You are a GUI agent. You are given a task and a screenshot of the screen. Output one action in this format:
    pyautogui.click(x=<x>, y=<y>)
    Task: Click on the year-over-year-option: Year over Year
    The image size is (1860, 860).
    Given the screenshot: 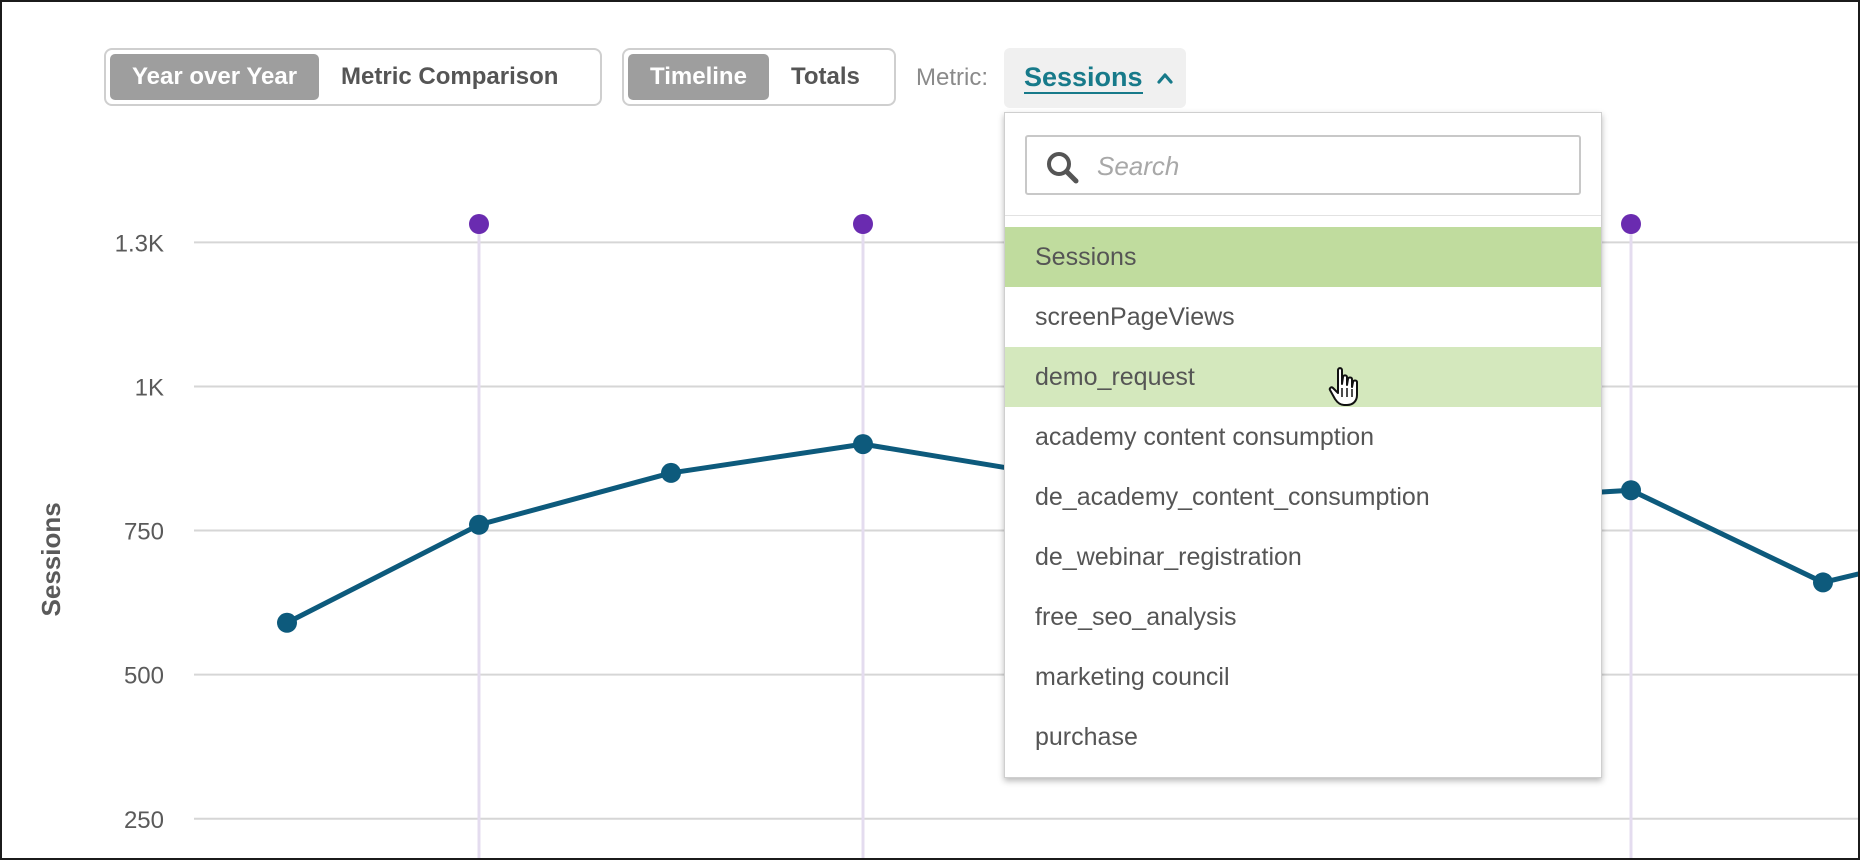 What is the action you would take?
    pyautogui.click(x=215, y=77)
    